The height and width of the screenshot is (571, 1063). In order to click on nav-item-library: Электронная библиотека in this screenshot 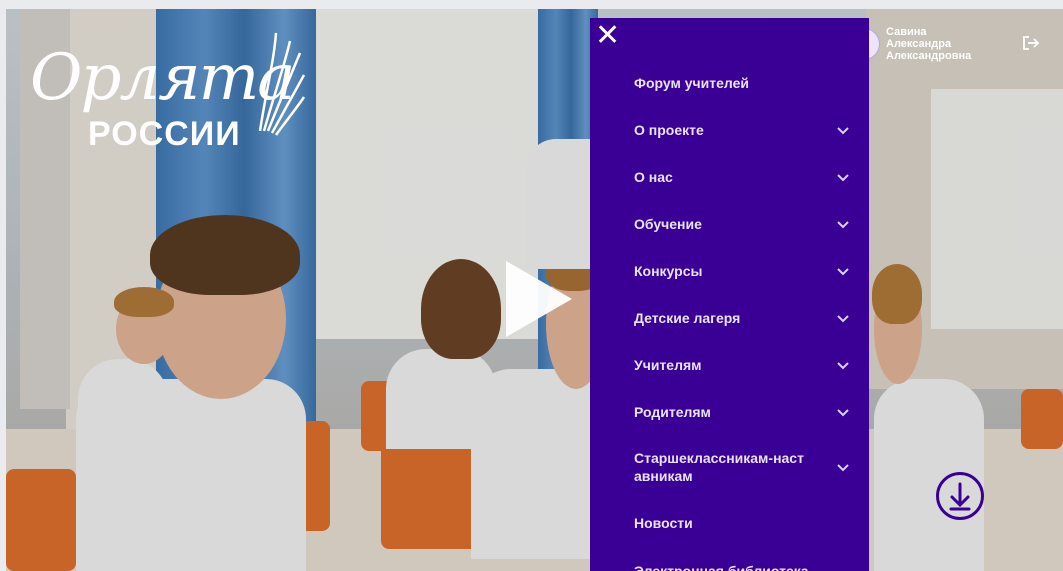, I will do `click(729, 559)`.